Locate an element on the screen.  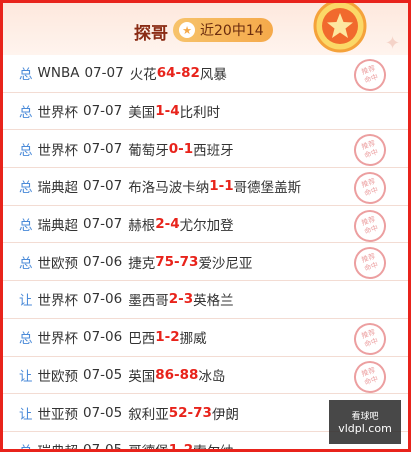
row-away-team: 爱沙尼亚 is located at coordinates (225, 263).